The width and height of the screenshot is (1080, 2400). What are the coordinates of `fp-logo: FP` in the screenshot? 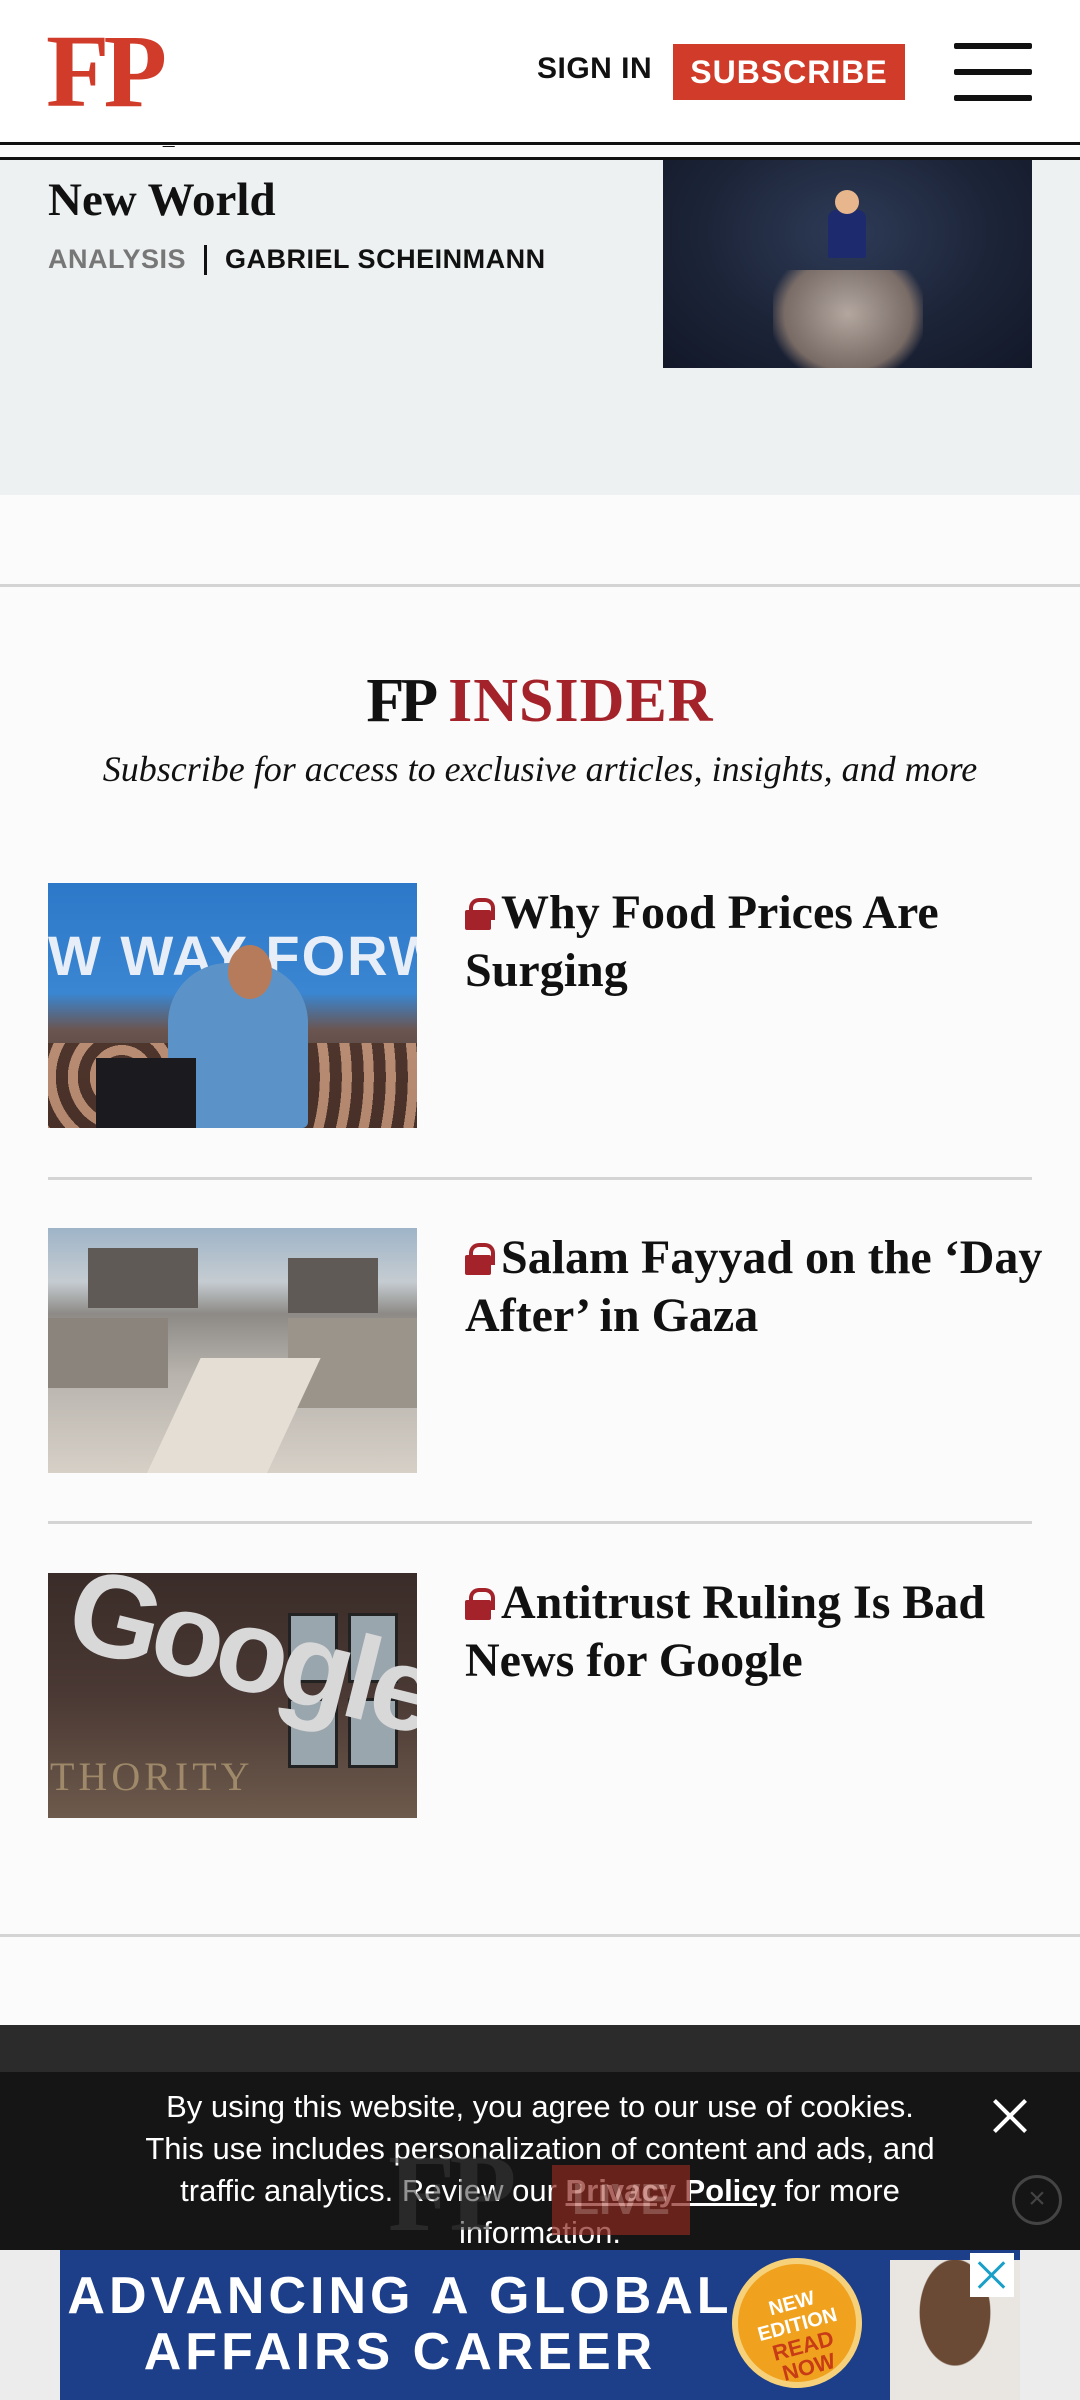 It's located at (106, 72).